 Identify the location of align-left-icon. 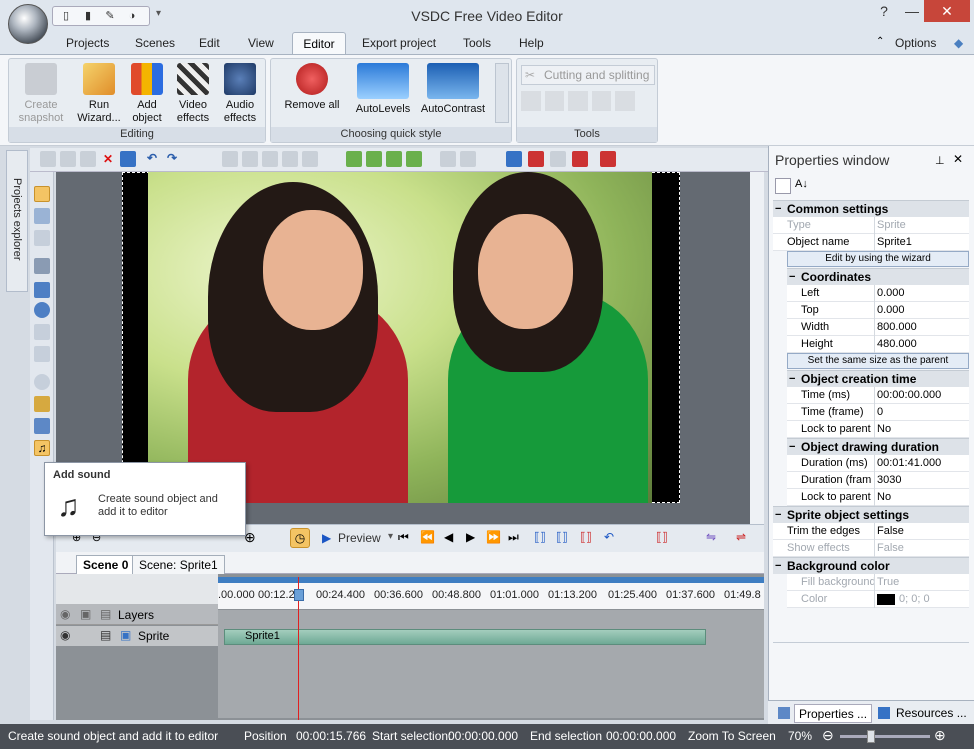
(230, 159).